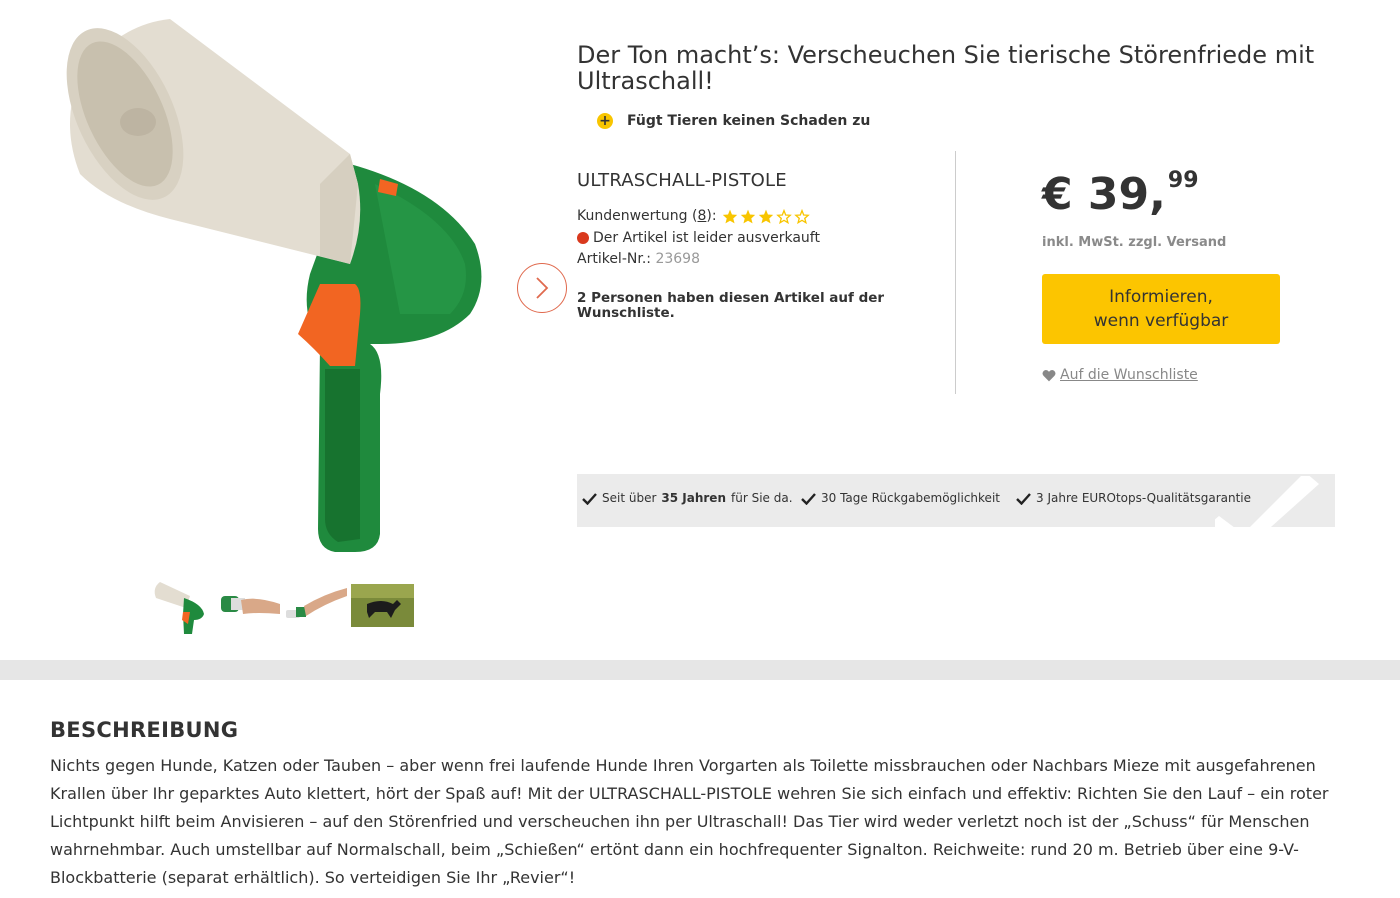  I want to click on trust-item-return: 30 Tage Rückgabemöglichkeit, so click(900, 498).